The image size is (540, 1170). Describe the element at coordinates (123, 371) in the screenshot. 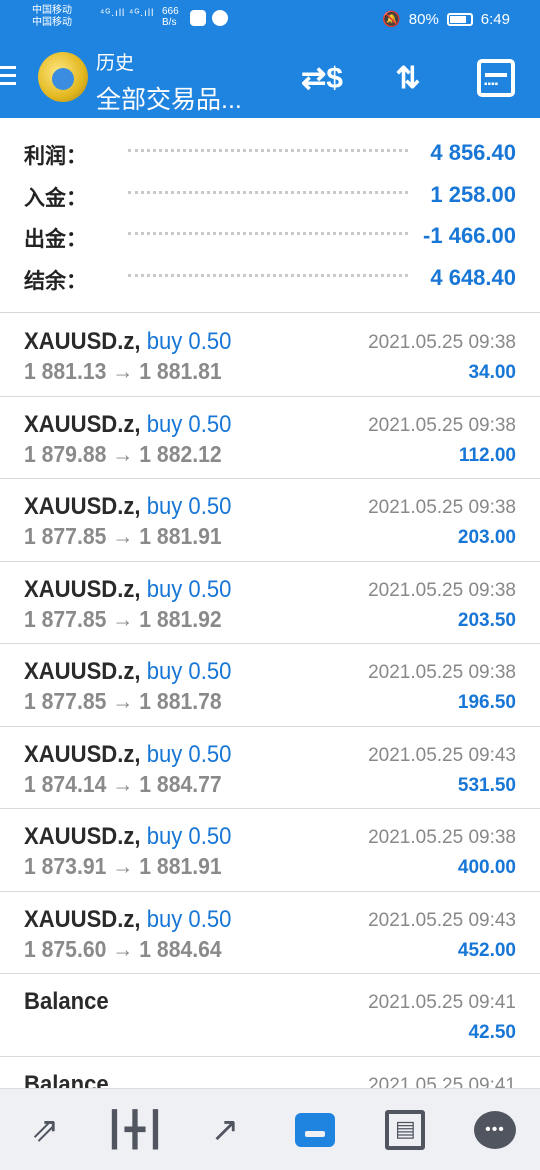

I see `deal-prices: 1 881.13 → 1 881.81` at that location.